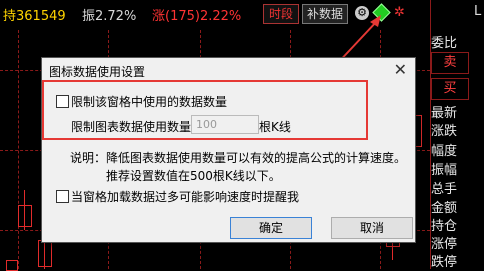 This screenshot has height=271, width=484. What do you see at coordinates (372, 228) in the screenshot?
I see `cancel-button: 取消` at bounding box center [372, 228].